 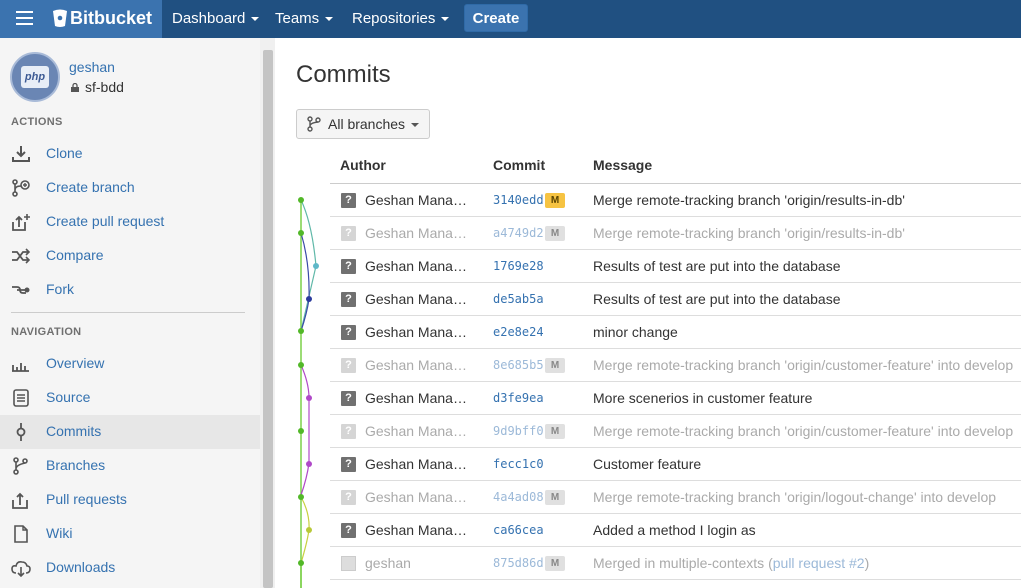 I want to click on commit-hash-link: fecc1c0, so click(x=518, y=464).